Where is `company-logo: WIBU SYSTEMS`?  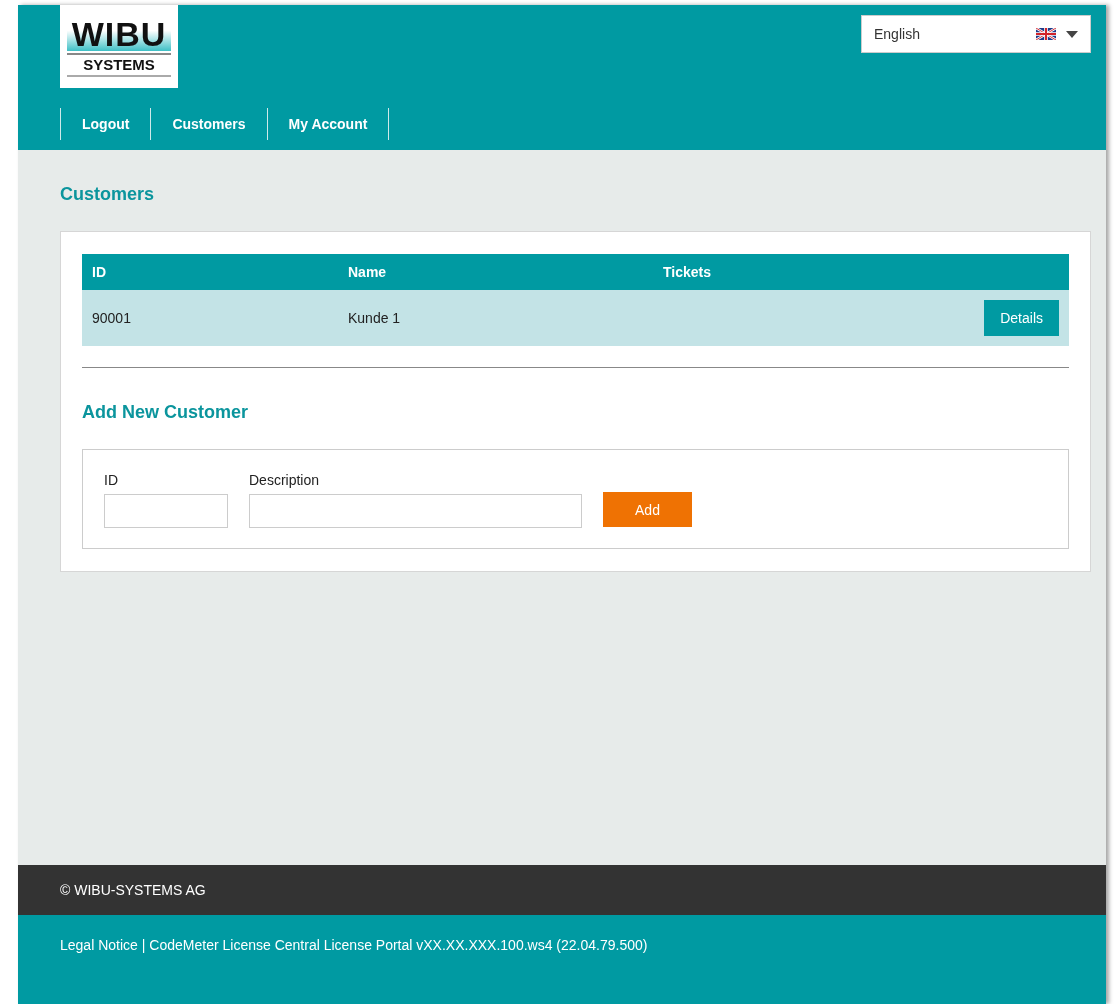 company-logo: WIBU SYSTEMS is located at coordinates (119, 46).